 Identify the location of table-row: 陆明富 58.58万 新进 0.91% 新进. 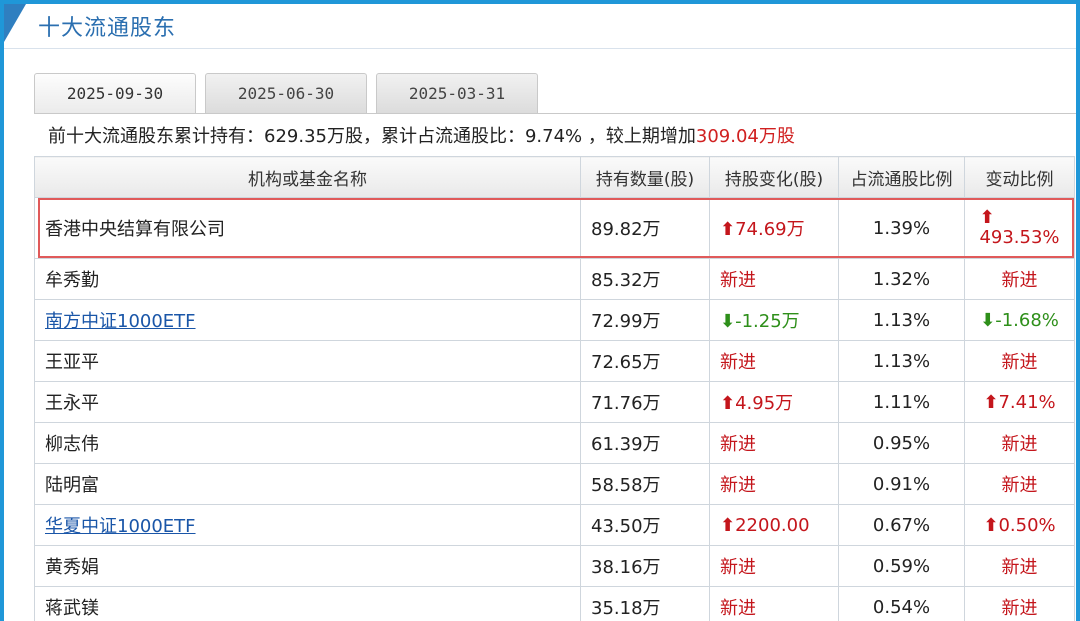
(554, 484).